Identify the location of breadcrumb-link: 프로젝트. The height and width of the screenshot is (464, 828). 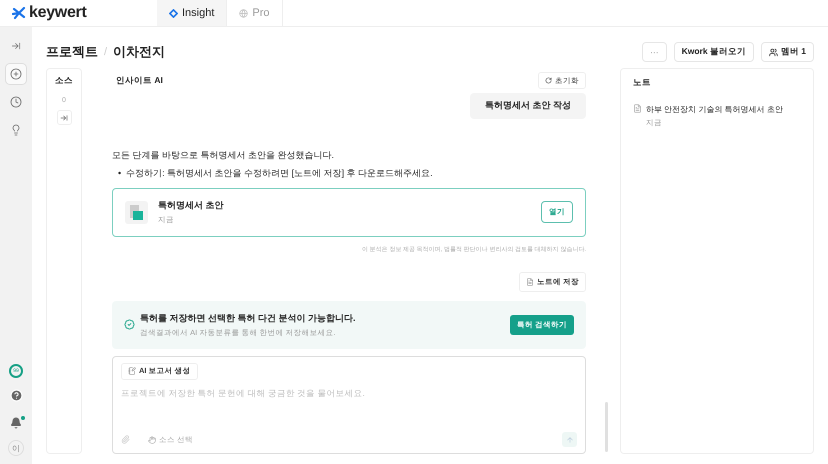
(72, 52).